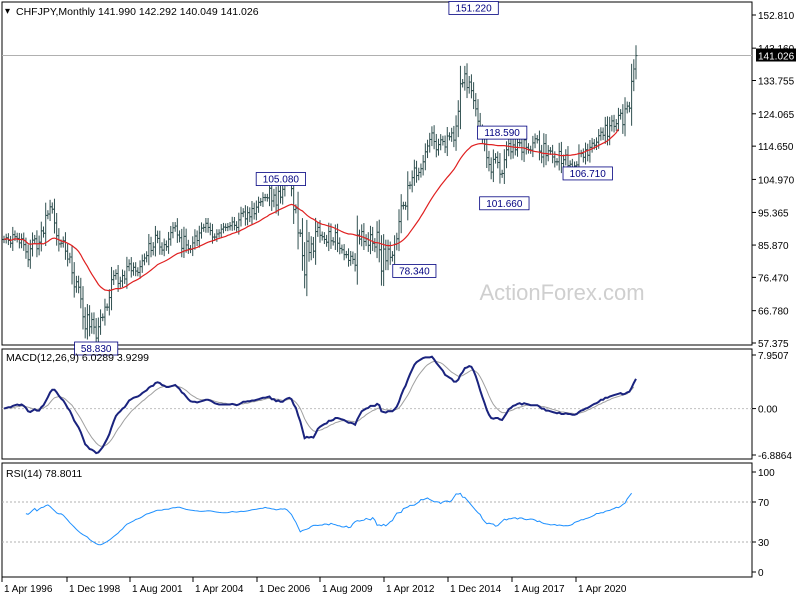 This screenshot has height=605, width=800. Describe the element at coordinates (7, 11) in the screenshot. I see `window-menu-icon: ▾` at that location.